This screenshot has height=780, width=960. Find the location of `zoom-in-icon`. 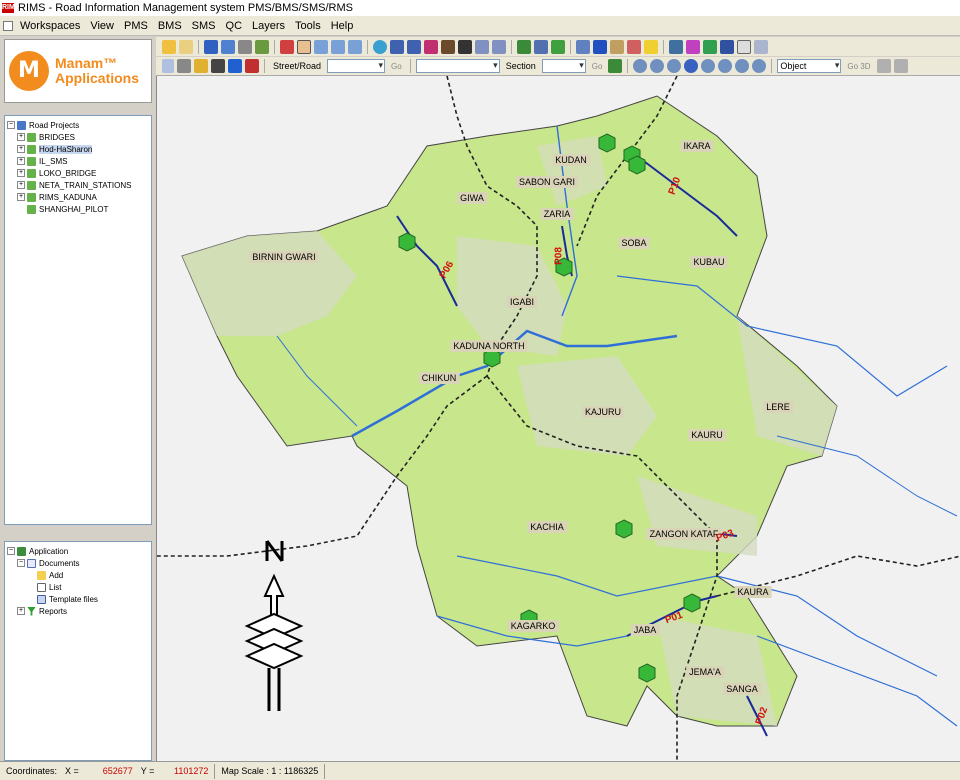

zoom-in-icon is located at coordinates (321, 46).